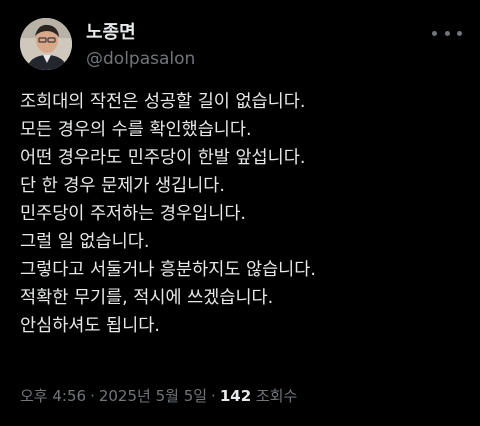  What do you see at coordinates (168, 270) in the screenshot?
I see `tweet-line: 그렇다고 서둘거나 흥분하지도 않습니다.` at bounding box center [168, 270].